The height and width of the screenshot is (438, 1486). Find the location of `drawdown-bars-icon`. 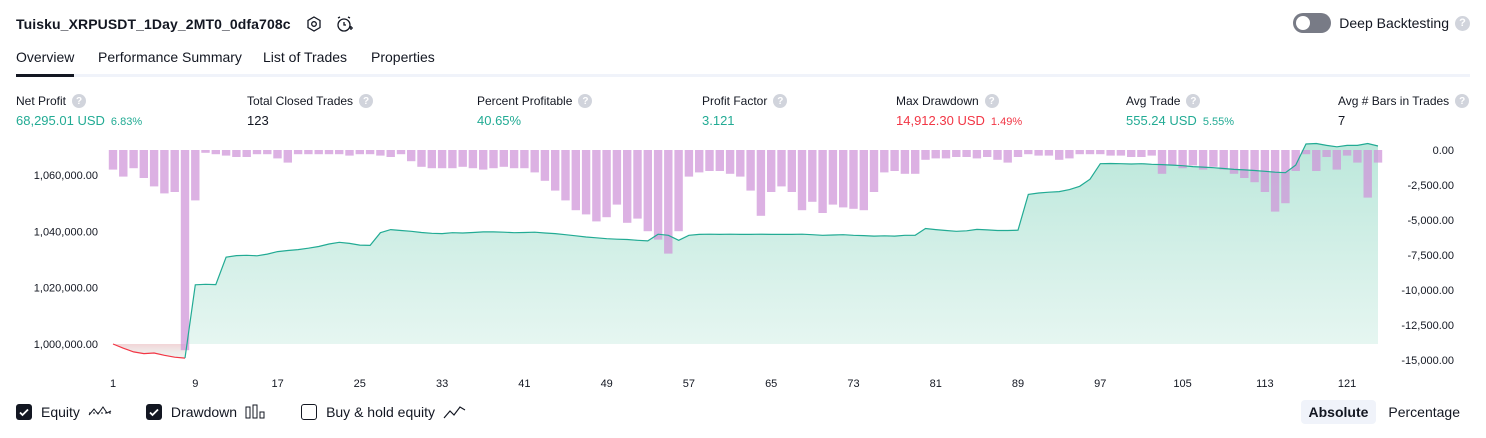

drawdown-bars-icon is located at coordinates (256, 412).